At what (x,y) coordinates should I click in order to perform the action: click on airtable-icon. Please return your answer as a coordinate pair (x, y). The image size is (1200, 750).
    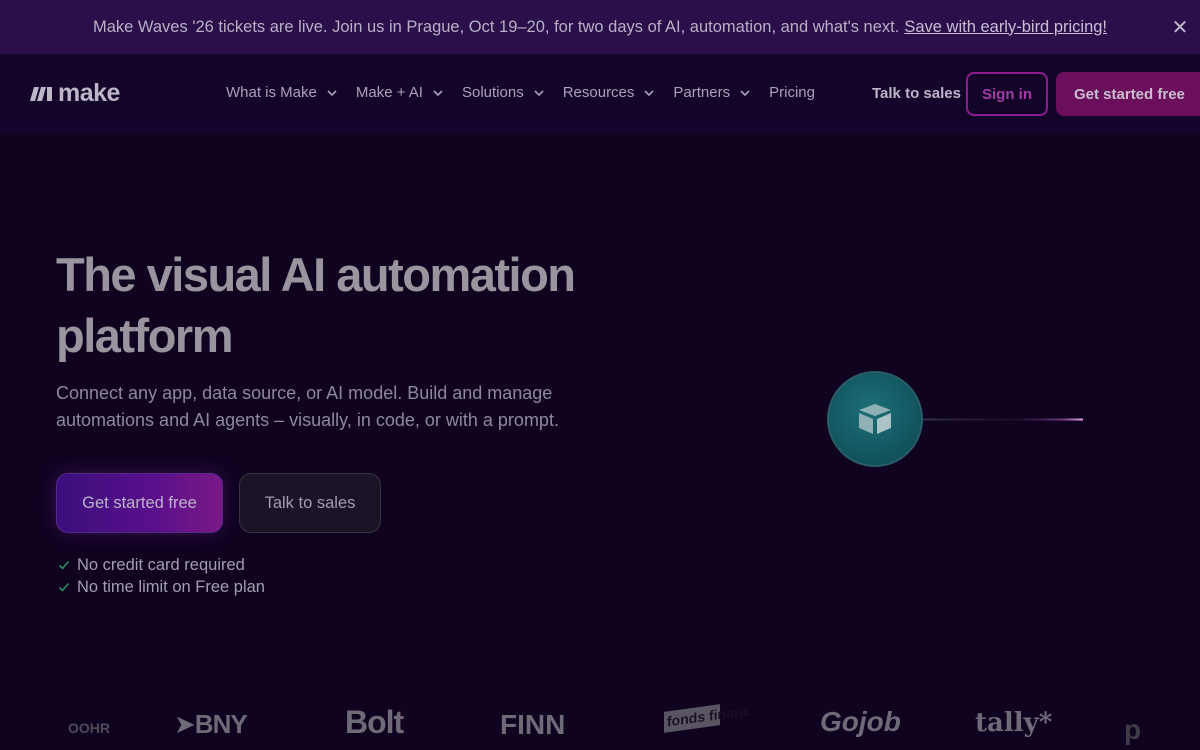
    Looking at the image, I should click on (875, 419).